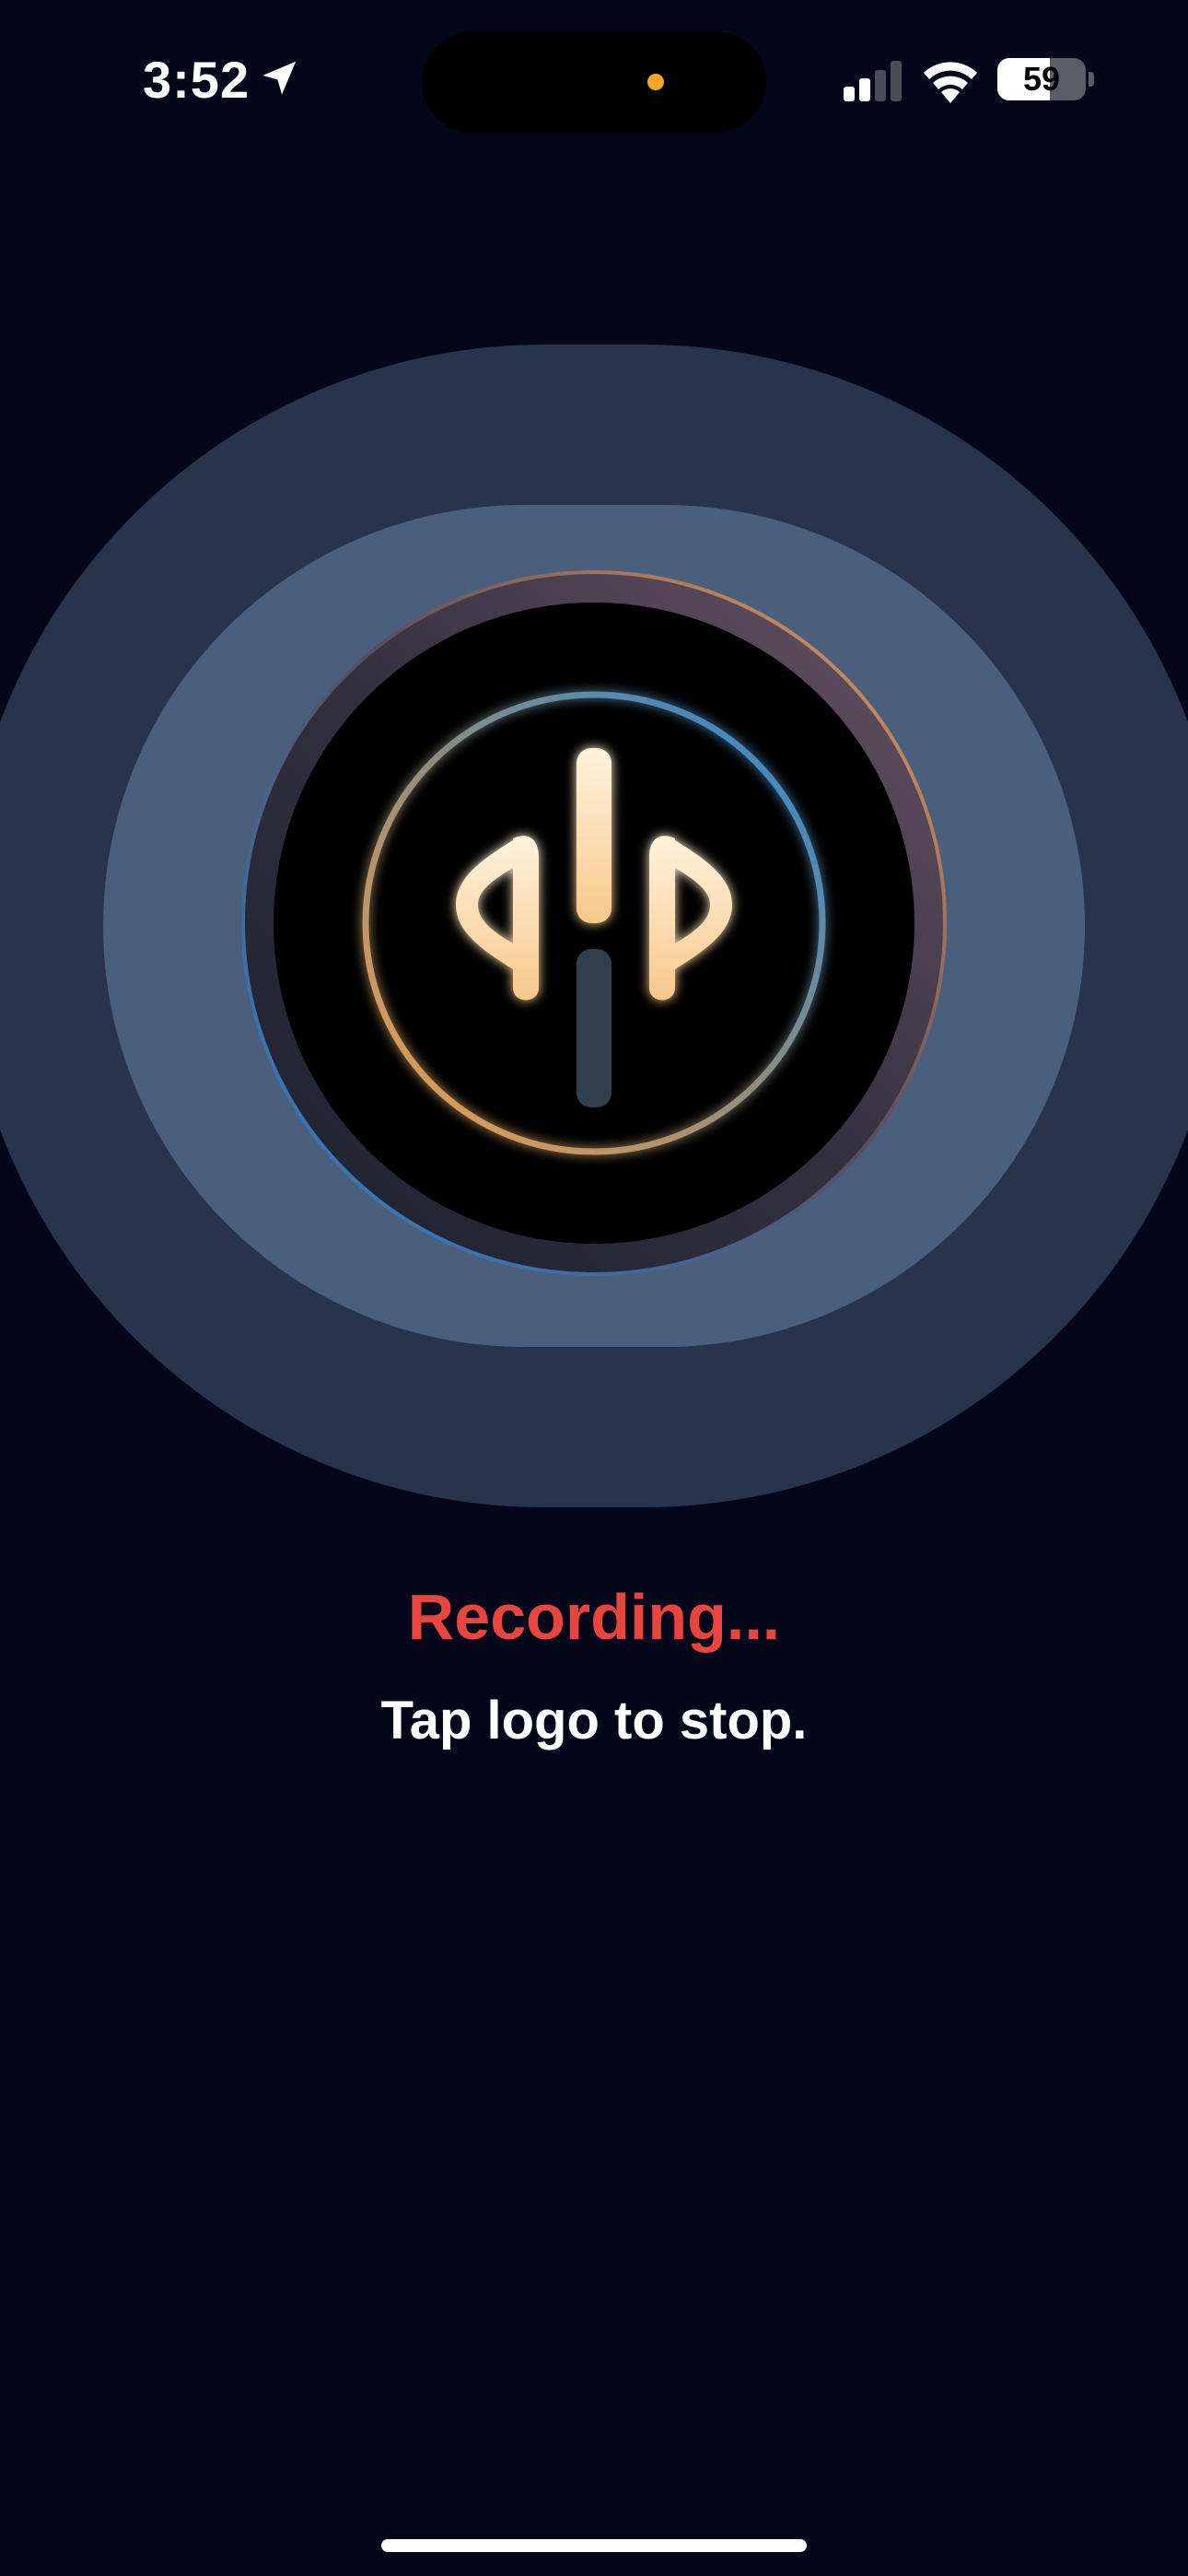 The width and height of the screenshot is (1188, 2576). What do you see at coordinates (1091, 79) in the screenshot?
I see `battery-cap` at bounding box center [1091, 79].